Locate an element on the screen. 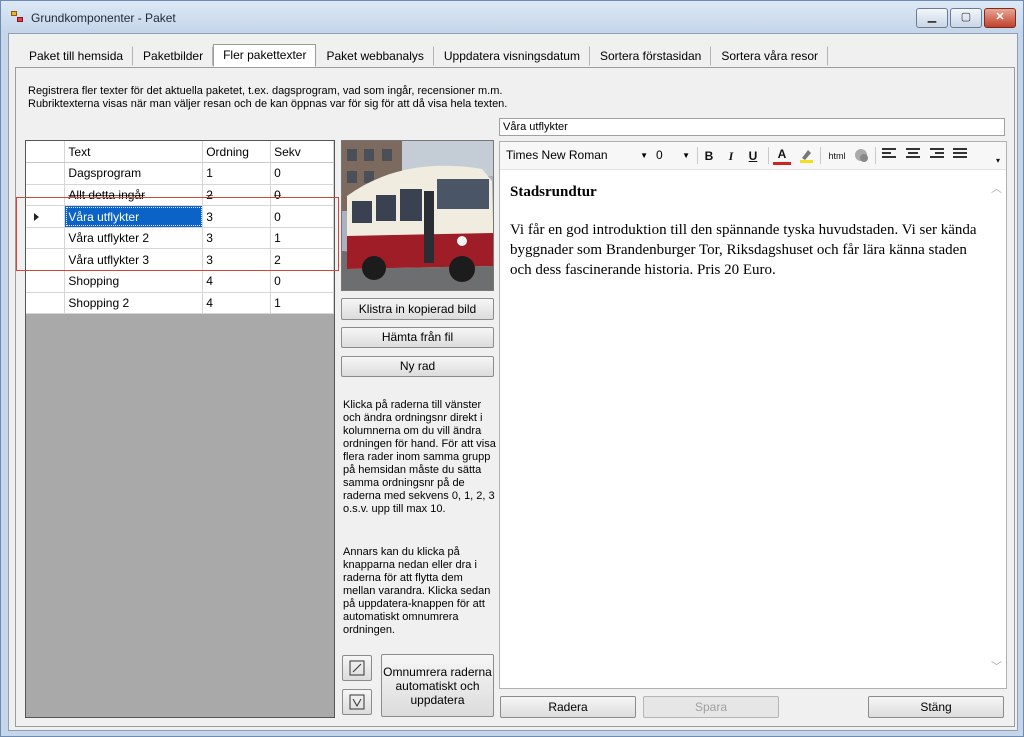 The width and height of the screenshot is (1024, 737). tab-paketbilder: Paketbilder is located at coordinates (173, 56).